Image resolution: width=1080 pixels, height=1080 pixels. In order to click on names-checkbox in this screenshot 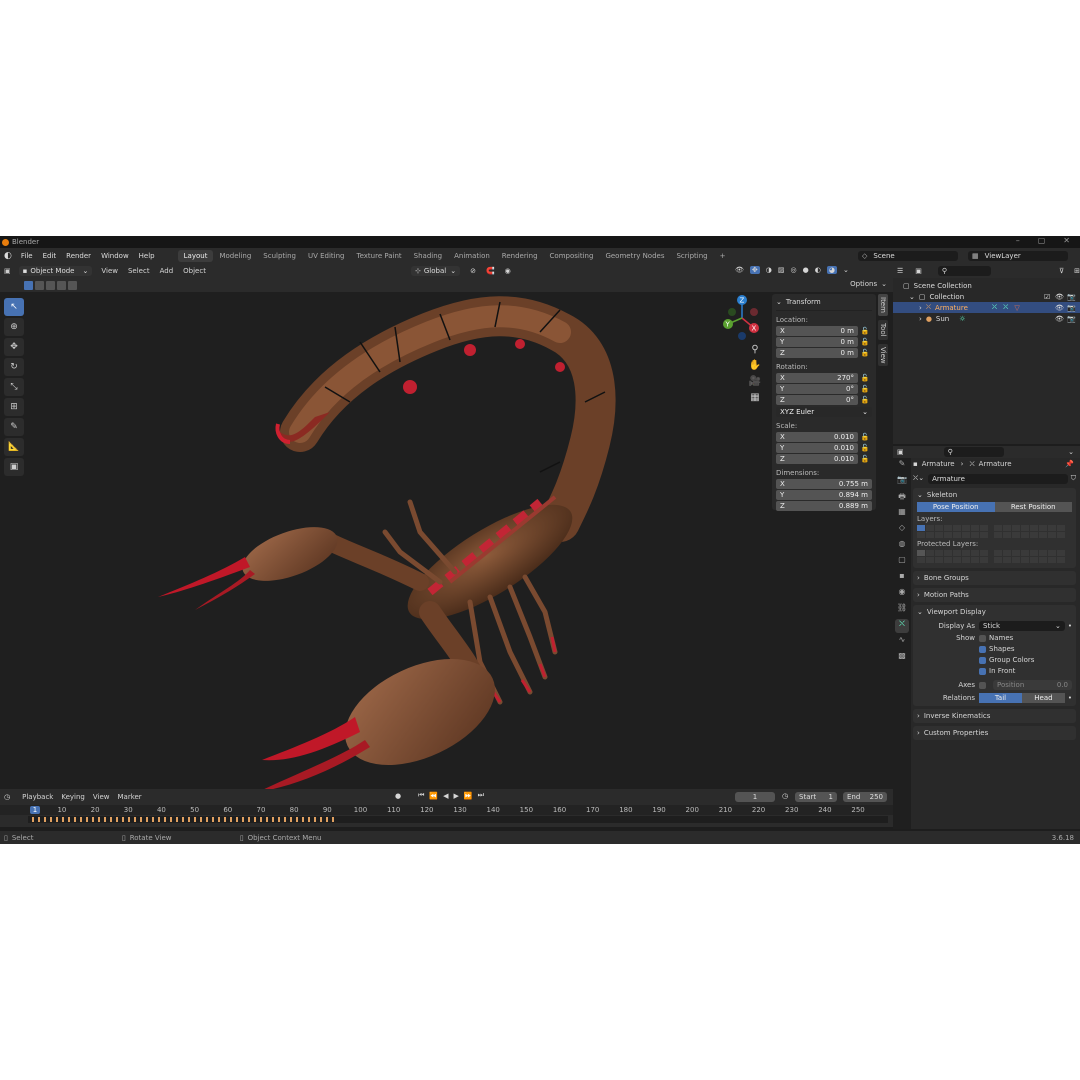, I will do `click(982, 638)`.